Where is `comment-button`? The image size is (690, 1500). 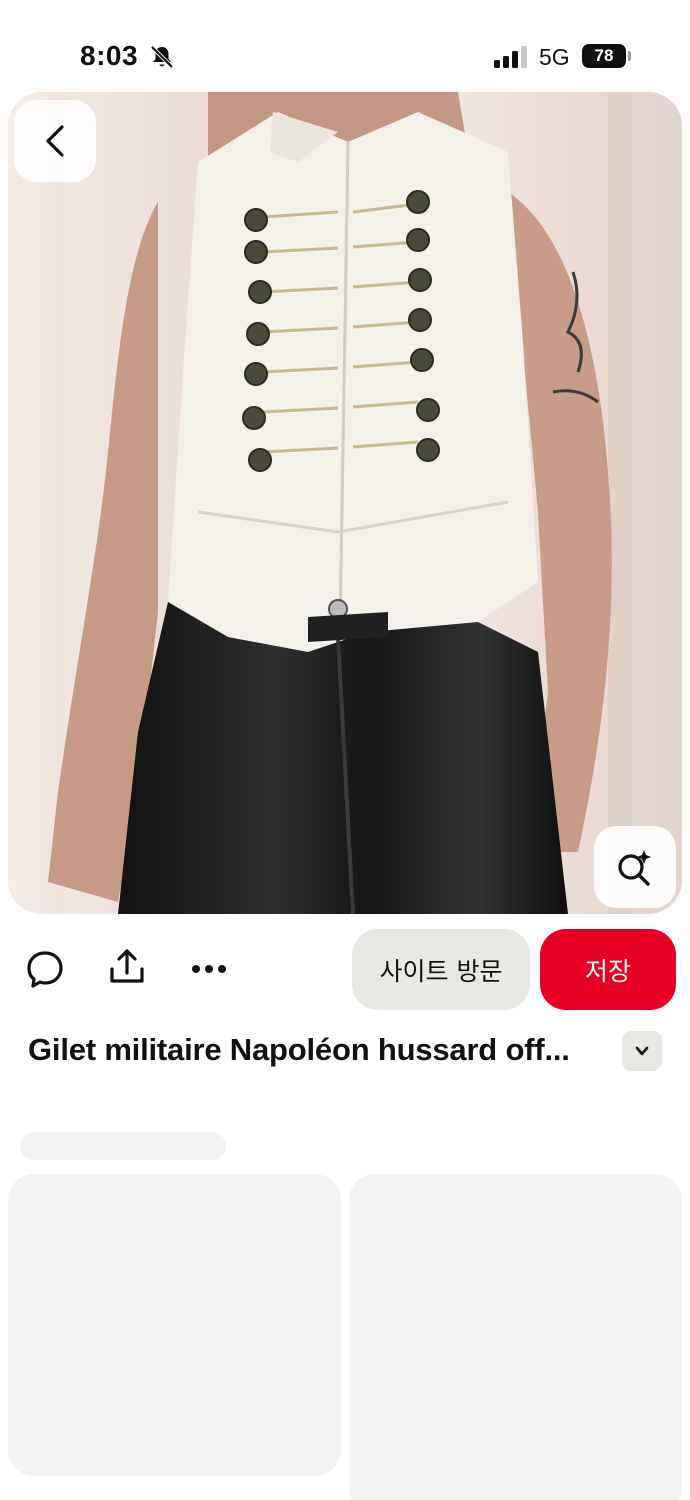
comment-button is located at coordinates (45, 969).